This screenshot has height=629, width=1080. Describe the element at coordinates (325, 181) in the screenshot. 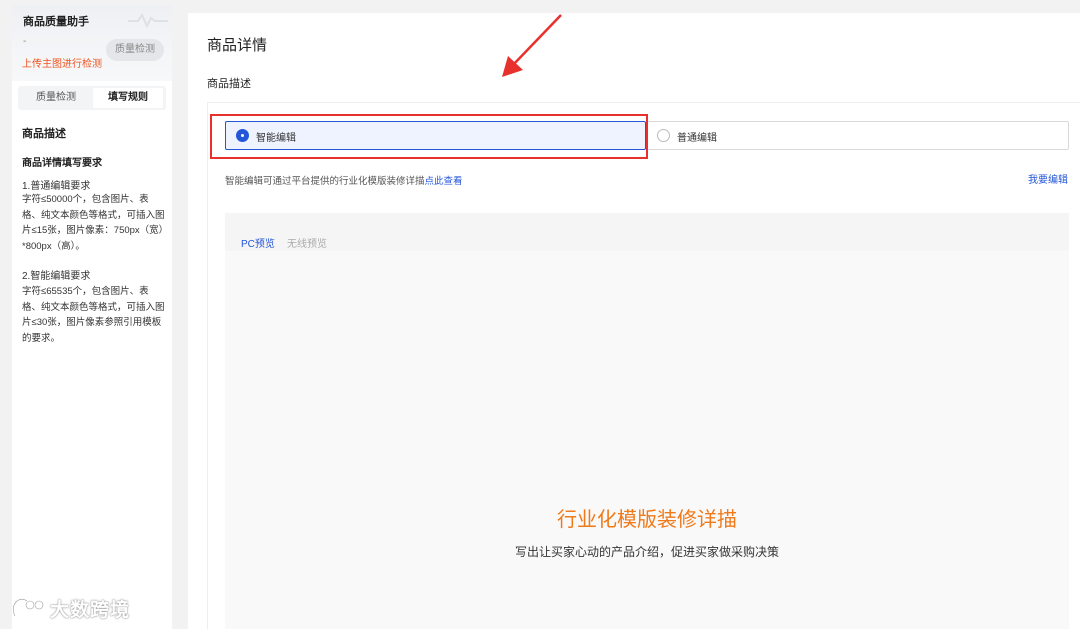

I see `info-text-body: 智能编辑可通过平台提供的行业化模版装修详描` at that location.